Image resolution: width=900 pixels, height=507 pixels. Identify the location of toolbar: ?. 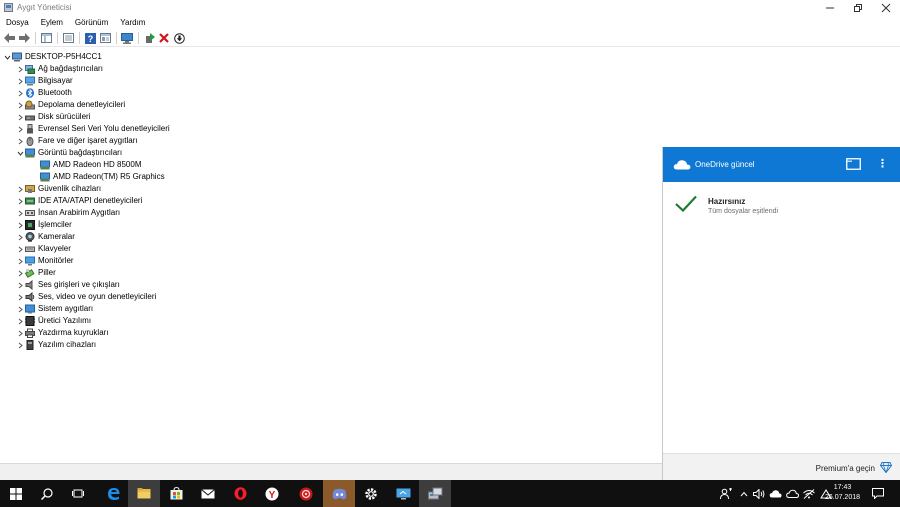
(450, 38).